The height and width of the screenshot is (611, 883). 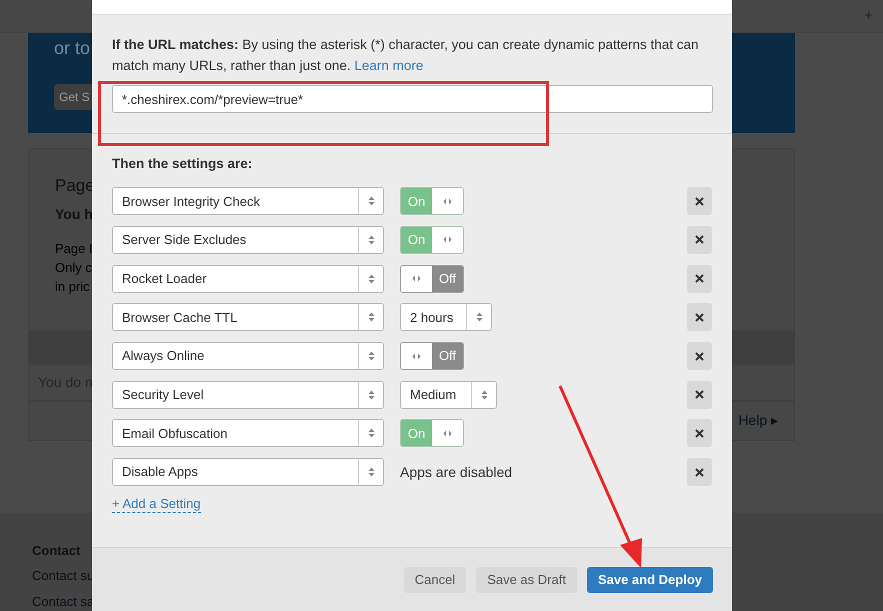 I want to click on learn-more-link: Learn more, so click(x=389, y=65).